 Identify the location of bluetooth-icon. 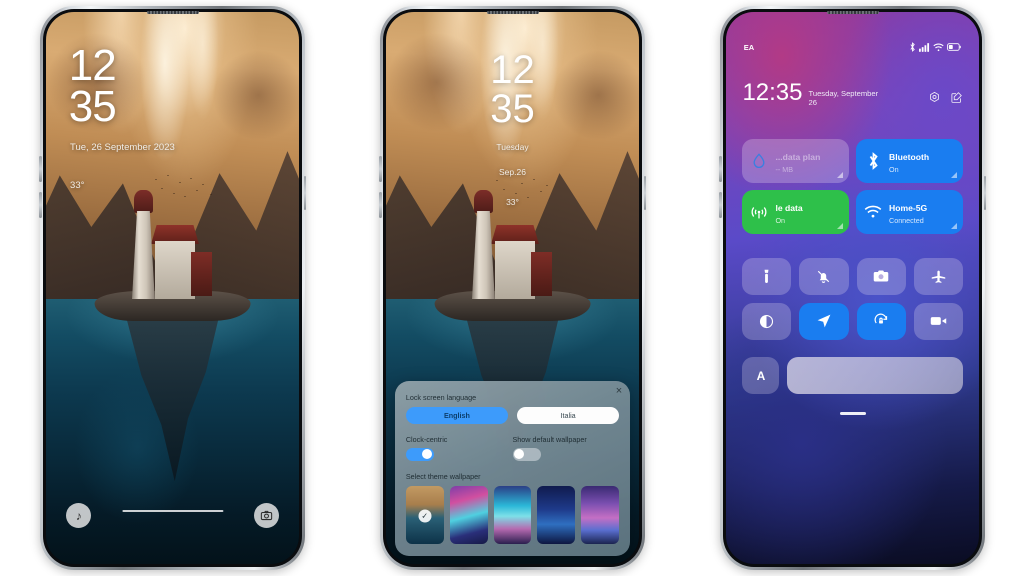
(873, 161).